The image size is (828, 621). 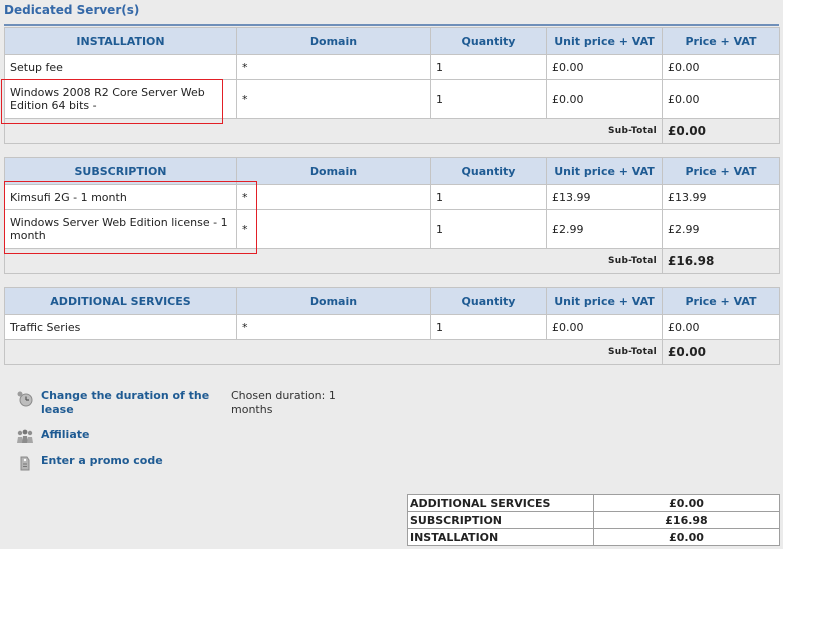 I want to click on subtotal-row: Sub-Total £16.98, so click(x=392, y=261).